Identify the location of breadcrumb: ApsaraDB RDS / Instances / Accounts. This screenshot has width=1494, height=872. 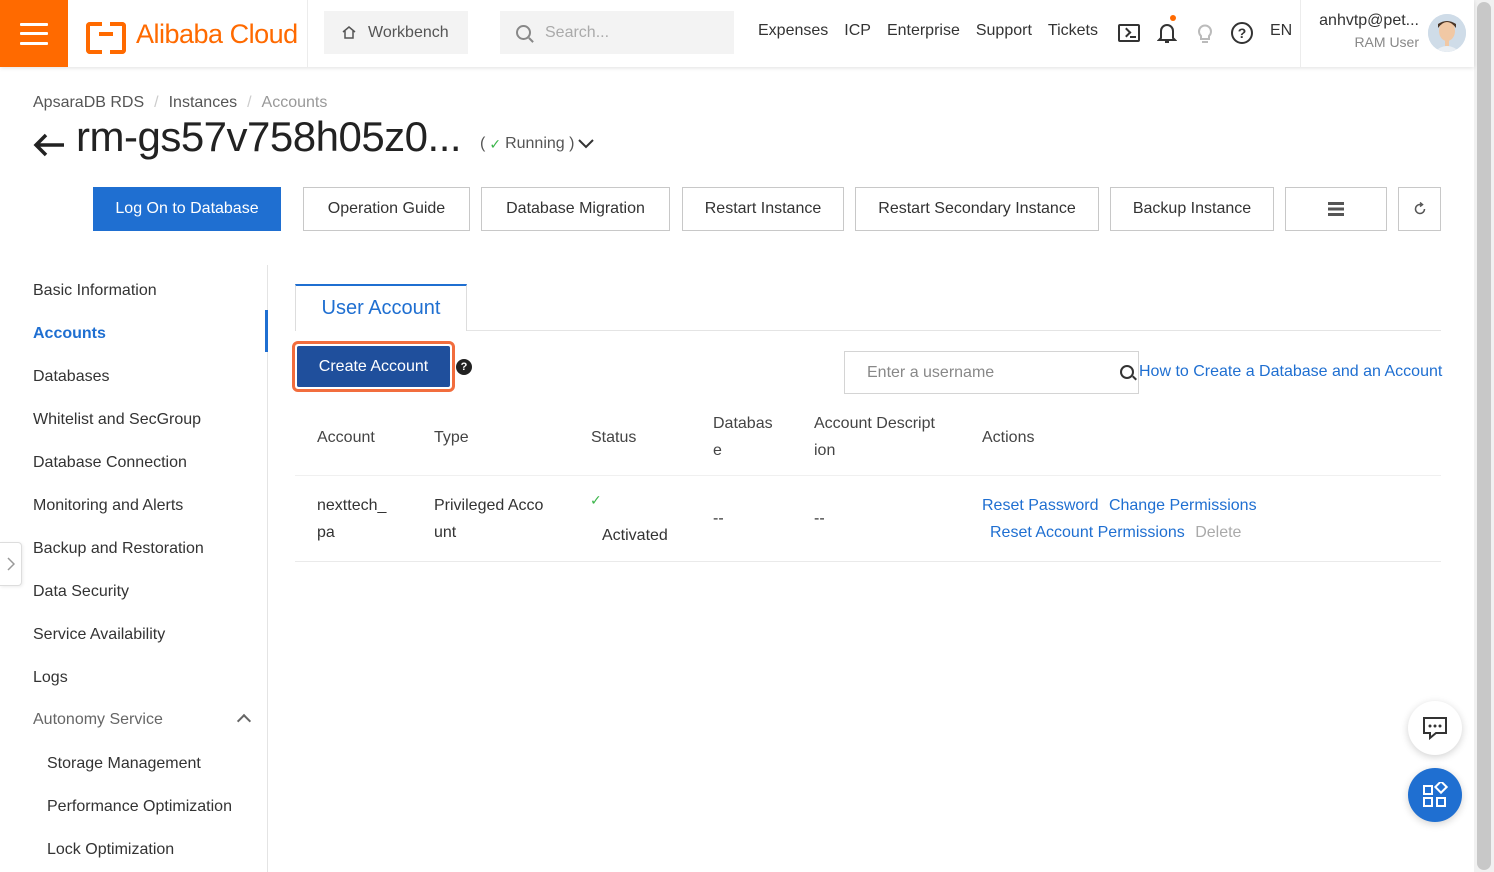
(180, 103).